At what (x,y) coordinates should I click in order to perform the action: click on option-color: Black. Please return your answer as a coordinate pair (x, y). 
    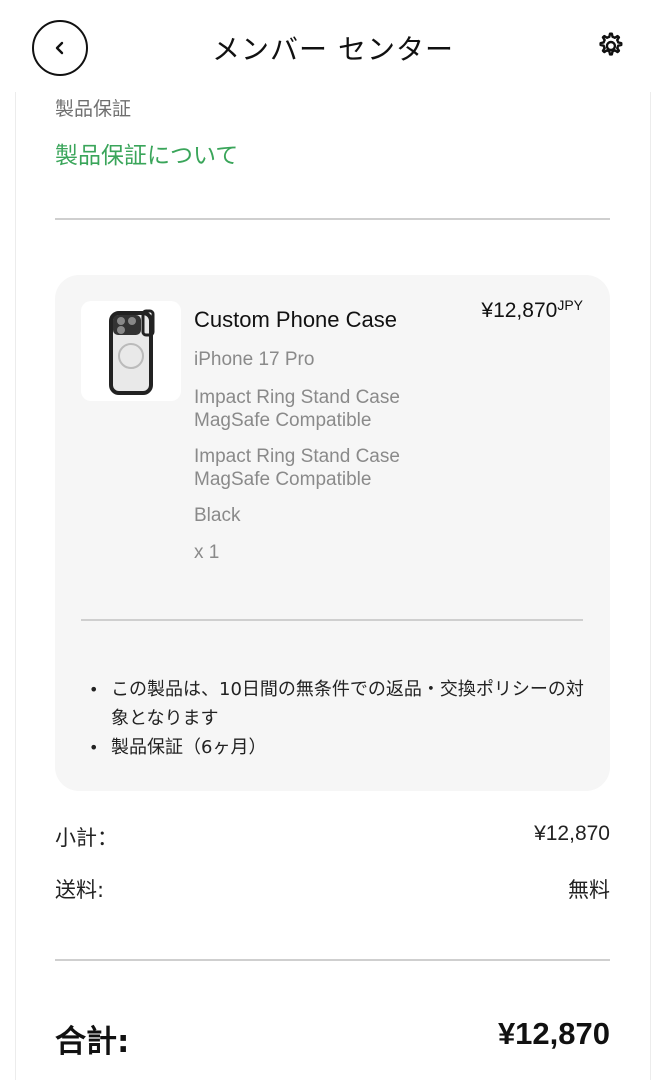
    Looking at the image, I should click on (217, 515).